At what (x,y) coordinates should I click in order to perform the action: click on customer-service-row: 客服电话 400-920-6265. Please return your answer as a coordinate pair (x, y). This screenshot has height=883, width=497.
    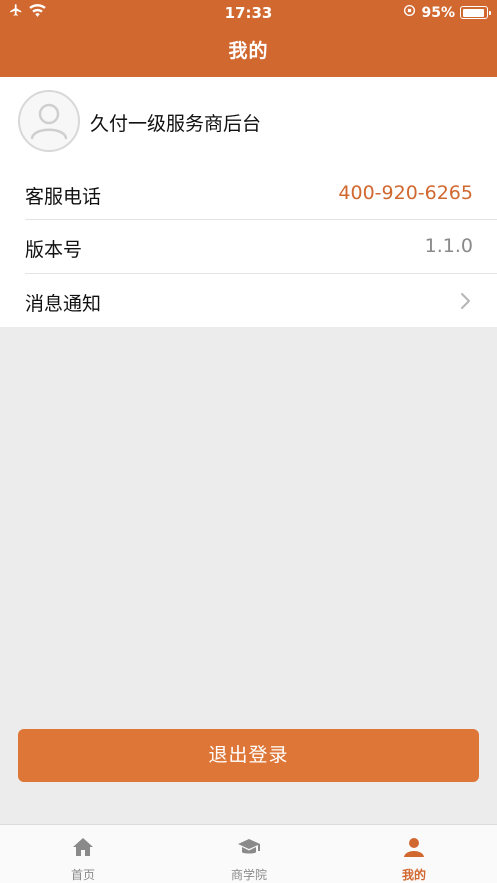
    Looking at the image, I should click on (248, 194).